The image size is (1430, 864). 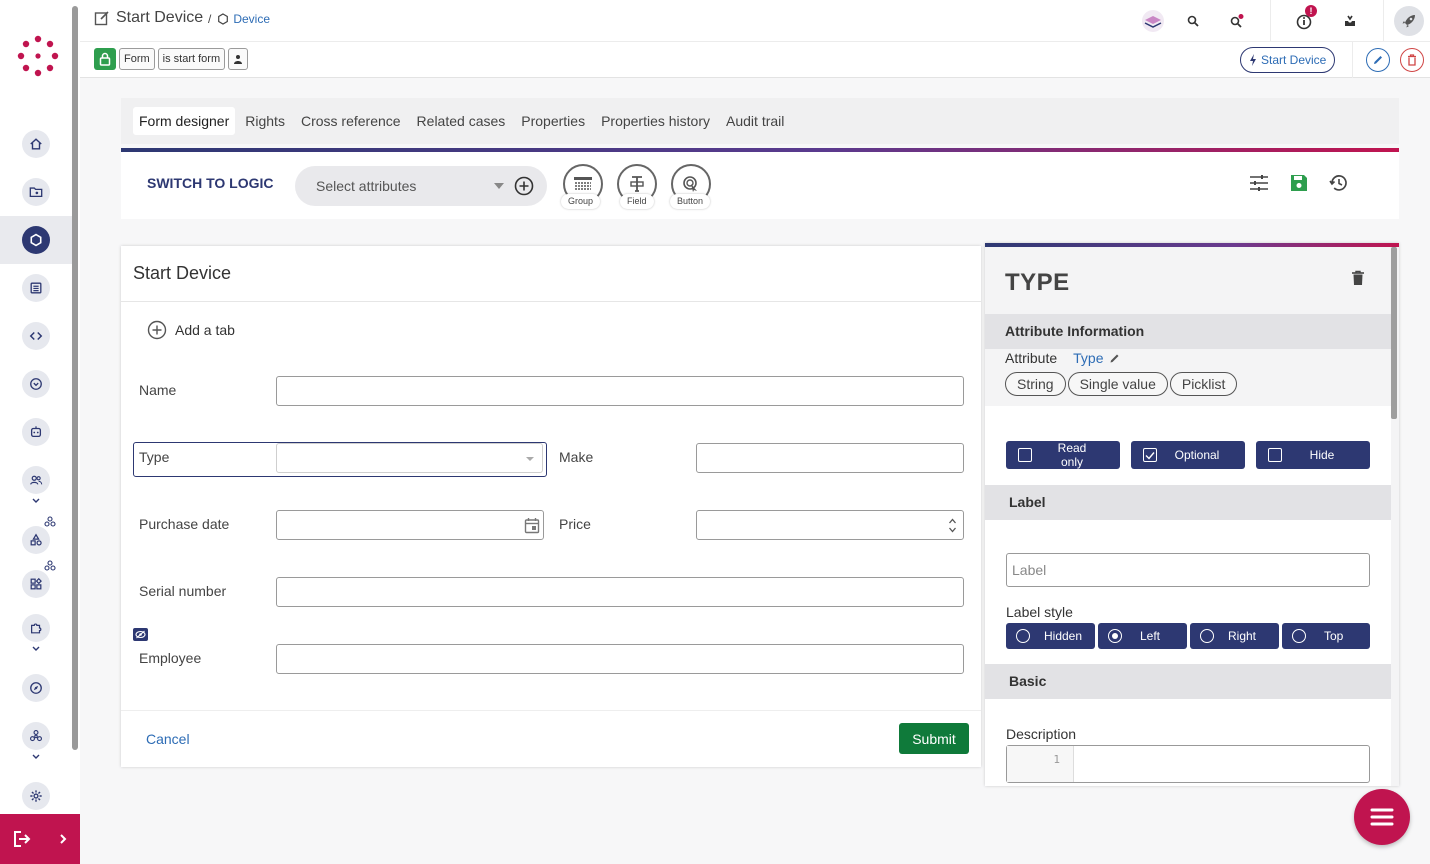 What do you see at coordinates (238, 59) in the screenshot?
I see `user-icon` at bounding box center [238, 59].